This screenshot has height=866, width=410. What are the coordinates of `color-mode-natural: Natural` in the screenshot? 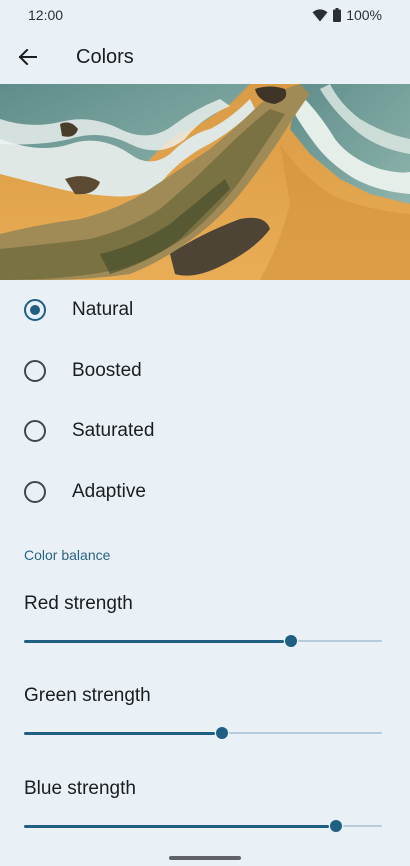 It's located at (205, 310).